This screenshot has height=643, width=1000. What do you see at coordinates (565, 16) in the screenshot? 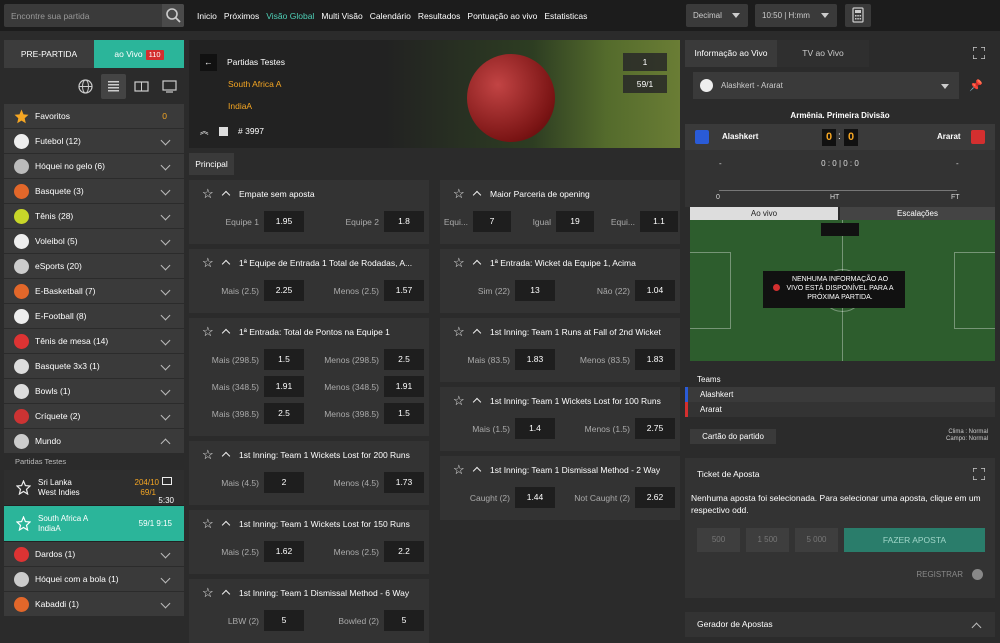
I see `nav-item-7: Estatisticas` at bounding box center [565, 16].